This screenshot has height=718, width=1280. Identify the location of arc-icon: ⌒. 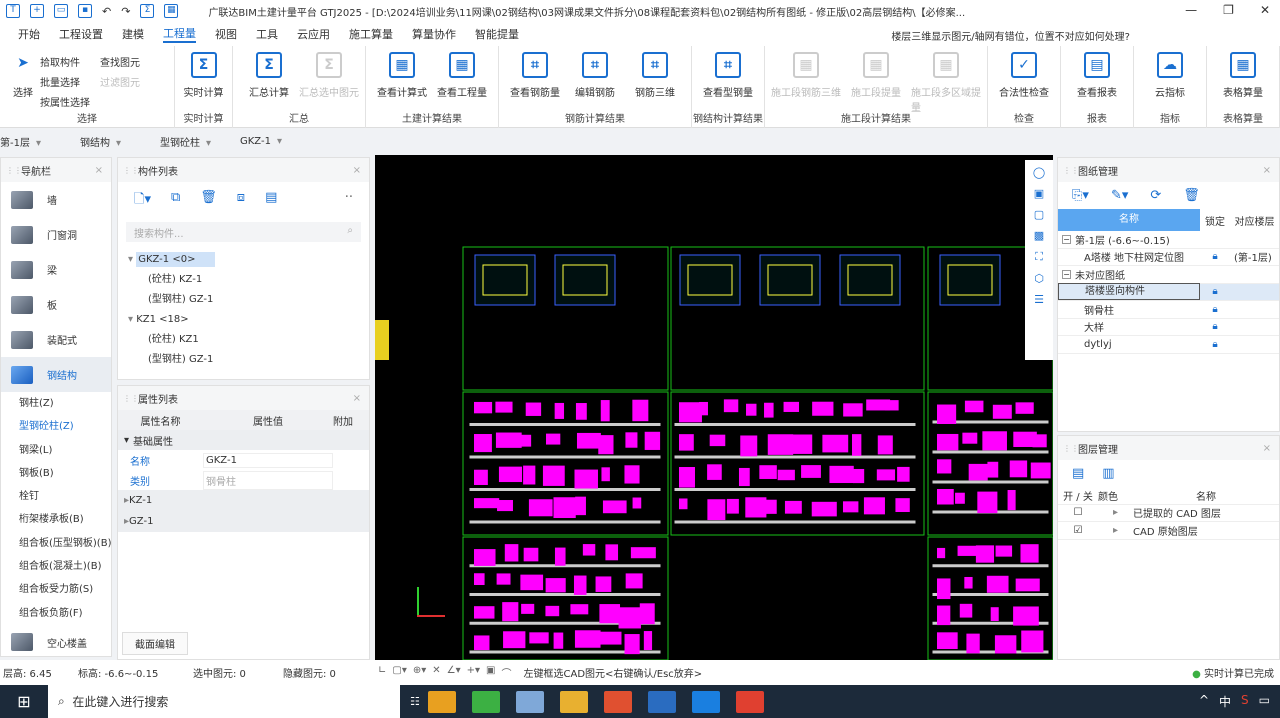
(507, 672).